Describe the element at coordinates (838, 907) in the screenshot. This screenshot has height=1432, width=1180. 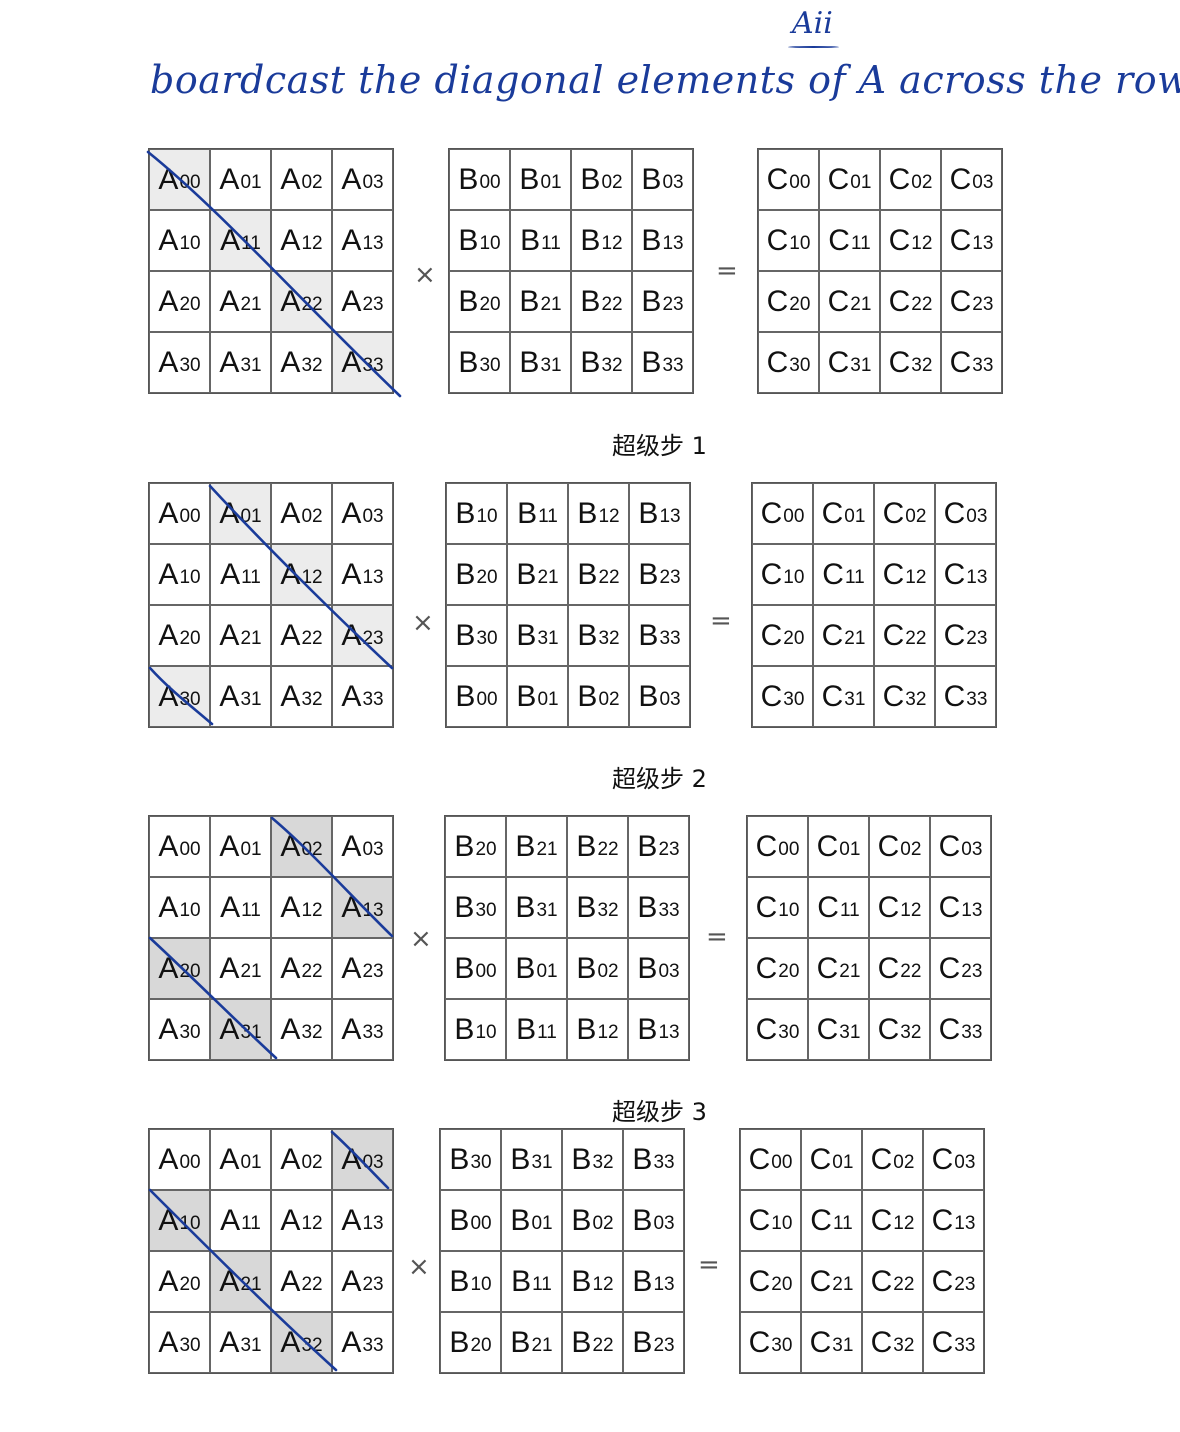
I see `matrix-cell-c: C 11` at that location.